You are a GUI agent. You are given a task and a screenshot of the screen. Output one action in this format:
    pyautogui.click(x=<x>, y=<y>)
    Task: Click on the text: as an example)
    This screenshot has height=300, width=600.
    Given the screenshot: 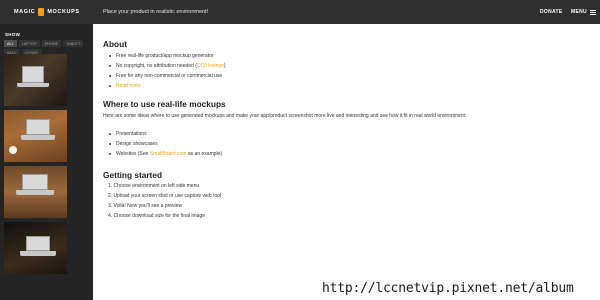 What is the action you would take?
    pyautogui.click(x=204, y=154)
    